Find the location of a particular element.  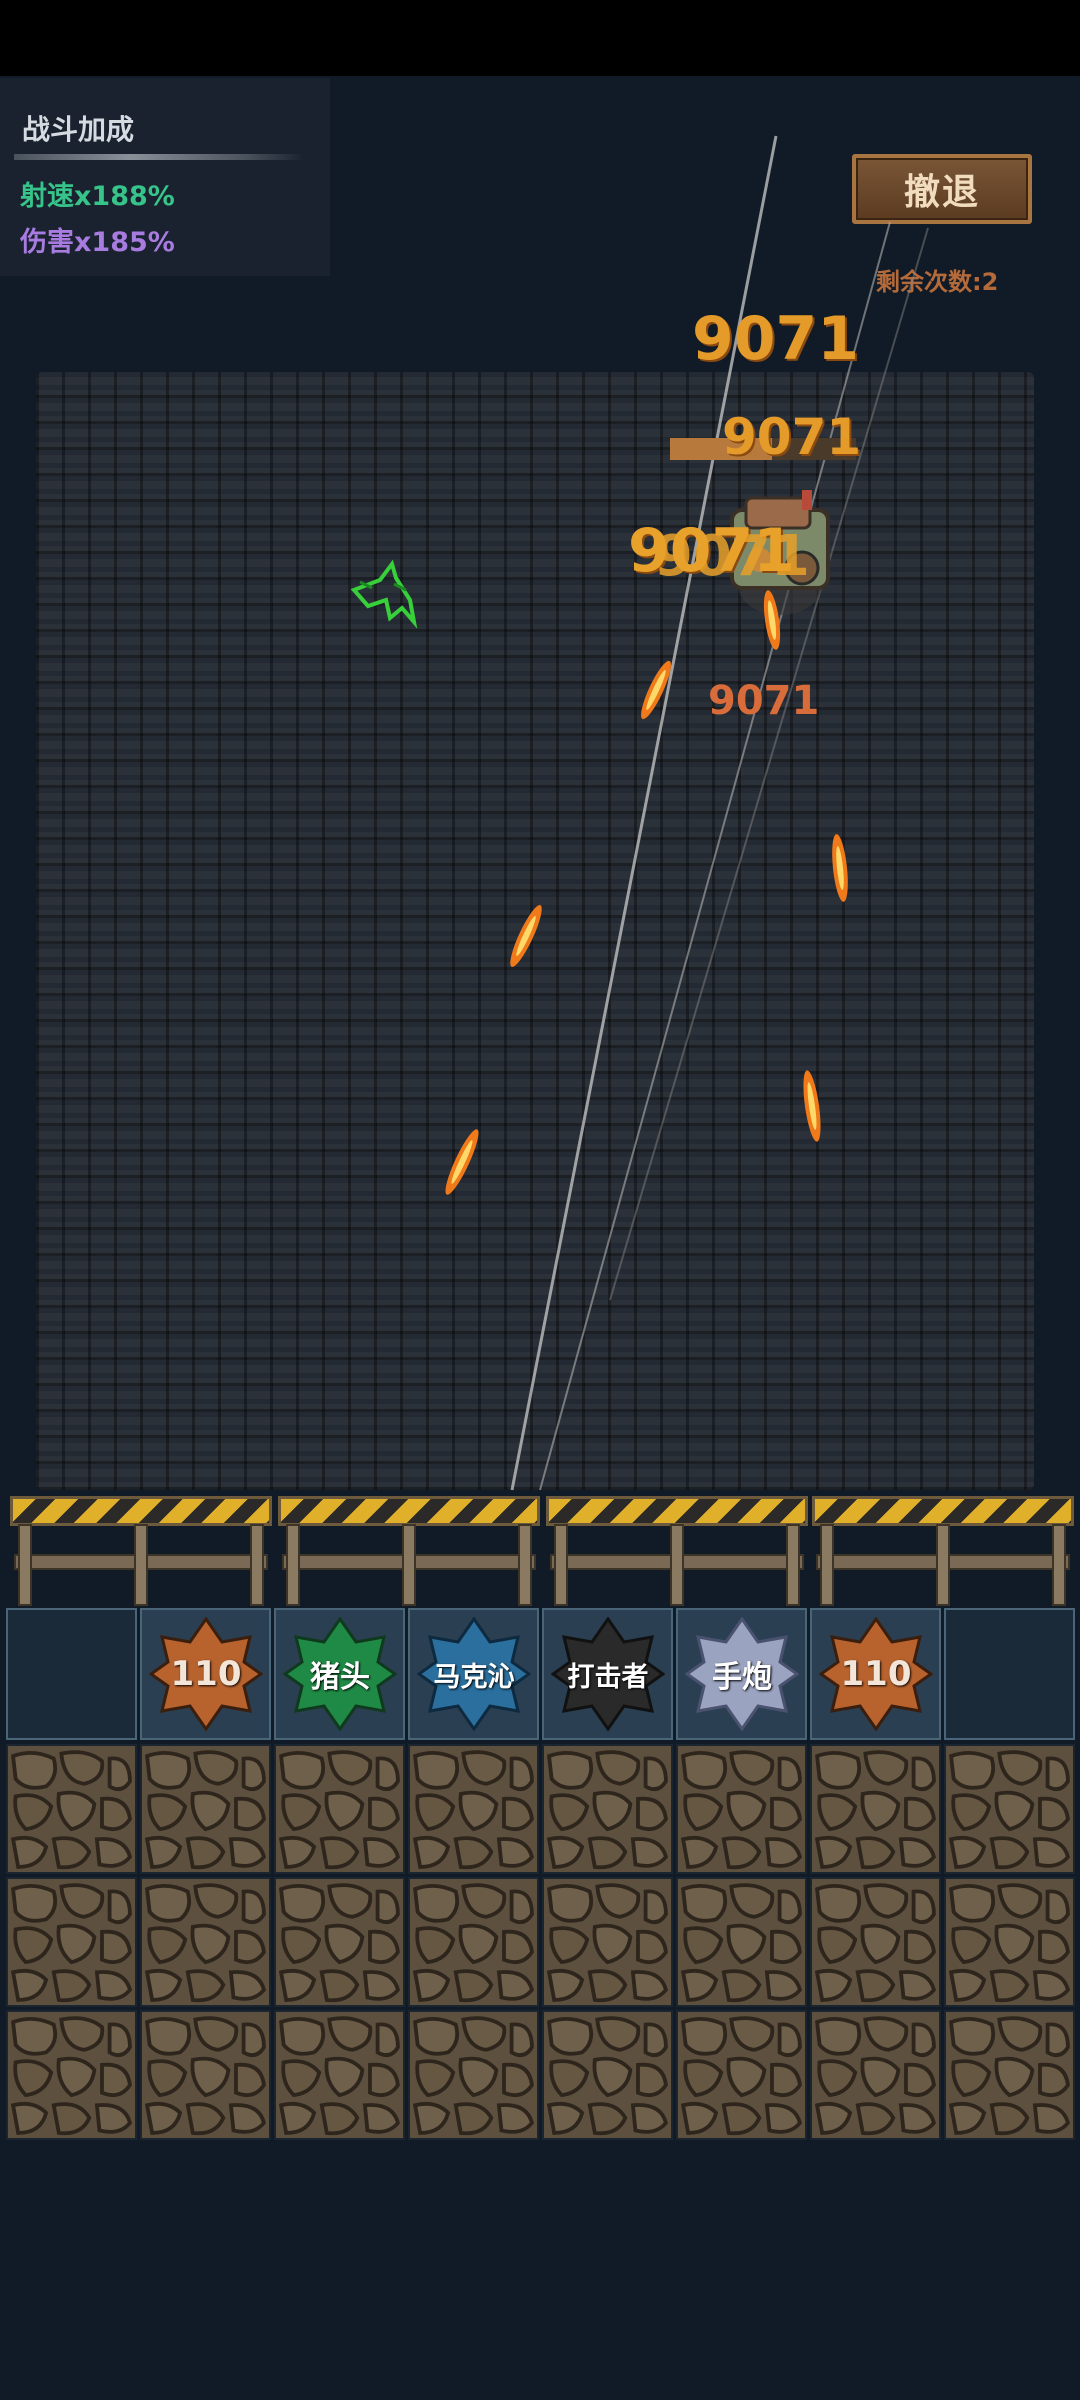

weapon-badge-green: 猪头 is located at coordinates (340, 1674).